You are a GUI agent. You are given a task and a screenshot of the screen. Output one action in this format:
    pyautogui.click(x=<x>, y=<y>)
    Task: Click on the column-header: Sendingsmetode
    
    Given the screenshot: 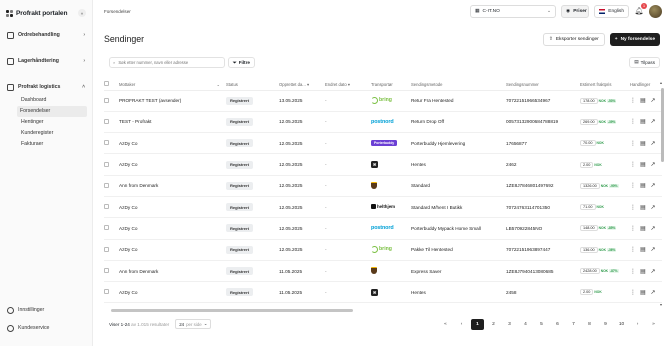 What is the action you would take?
    pyautogui.click(x=458, y=85)
    